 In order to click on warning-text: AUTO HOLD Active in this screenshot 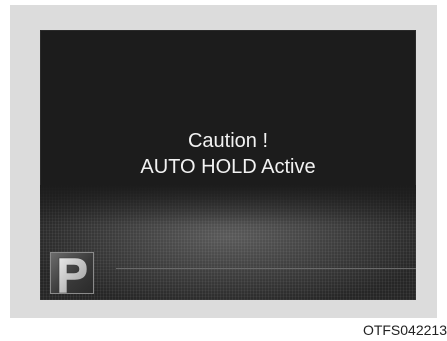, I will do `click(228, 167)`.